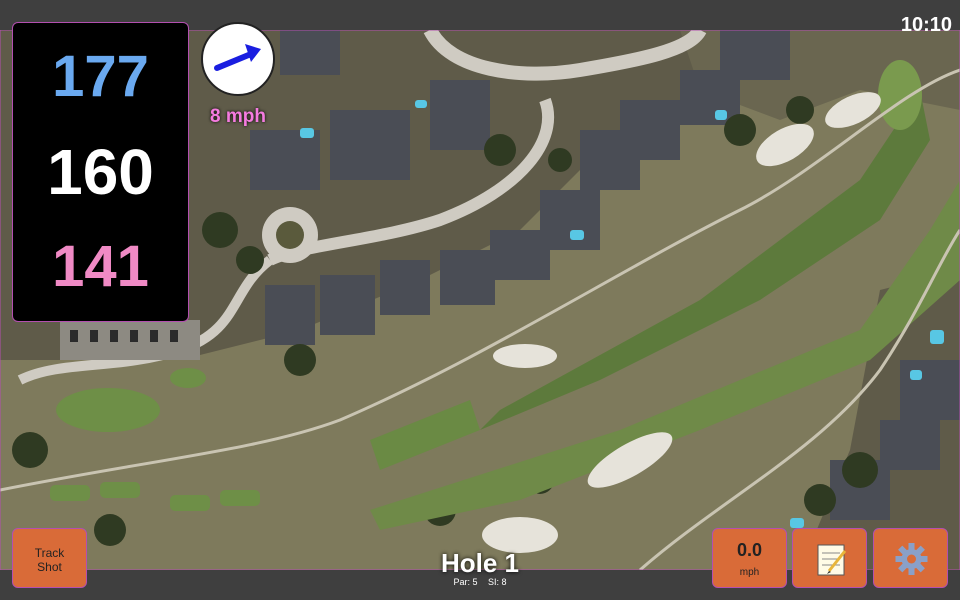 This screenshot has height=600, width=960. Describe the element at coordinates (480, 582) in the screenshot. I see `hole-info: Par: 5 SI: 8` at that location.